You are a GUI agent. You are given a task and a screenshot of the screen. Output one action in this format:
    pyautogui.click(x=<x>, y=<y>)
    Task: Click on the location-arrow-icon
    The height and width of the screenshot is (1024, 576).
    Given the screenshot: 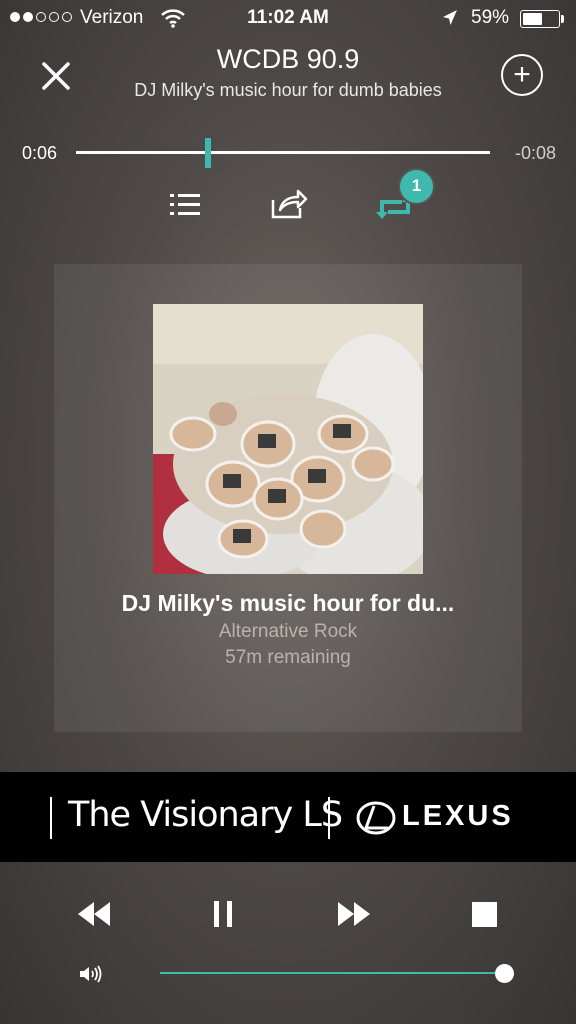 What is the action you would take?
    pyautogui.click(x=450, y=17)
    